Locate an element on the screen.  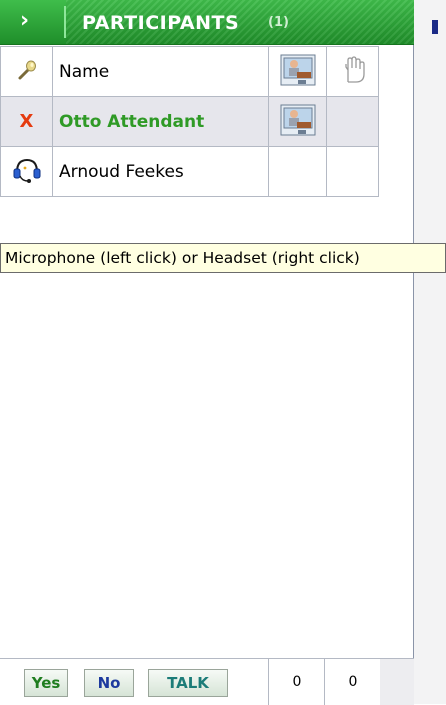
microphone-column-header is located at coordinates (26, 71).